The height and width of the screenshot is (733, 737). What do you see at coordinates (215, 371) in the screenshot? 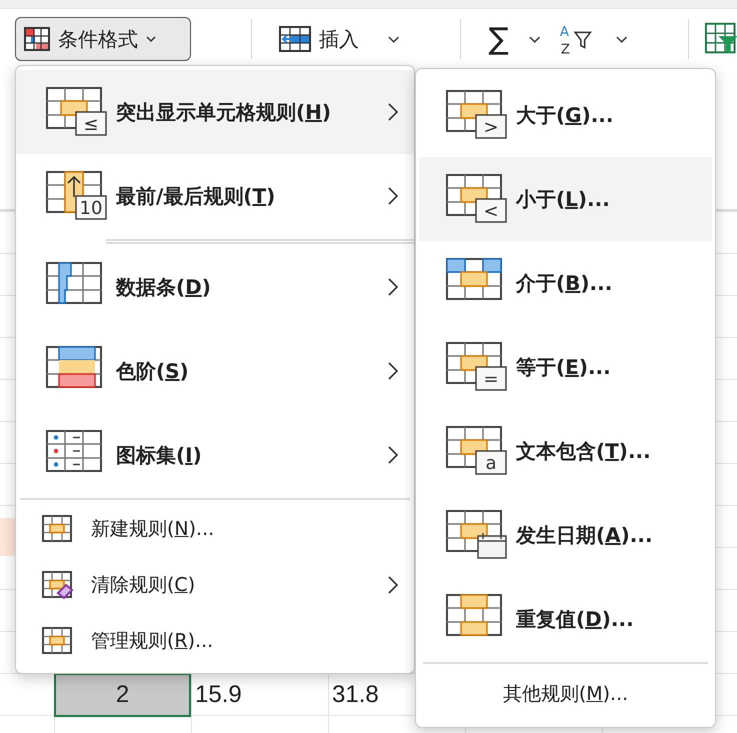
I see `menu-item: 色阶(S)` at bounding box center [215, 371].